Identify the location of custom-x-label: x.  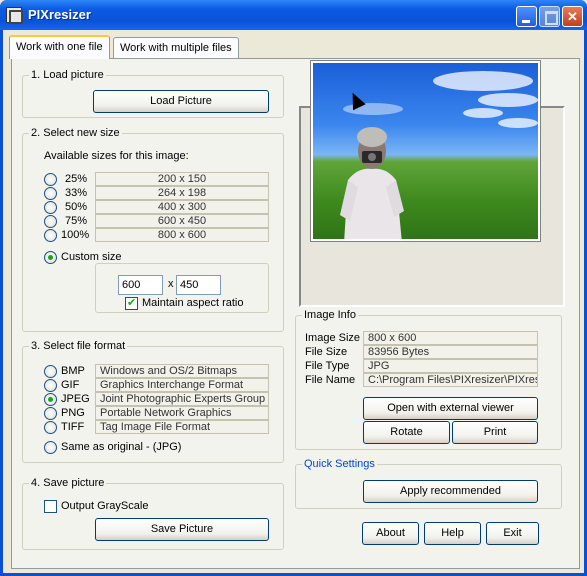
(171, 284).